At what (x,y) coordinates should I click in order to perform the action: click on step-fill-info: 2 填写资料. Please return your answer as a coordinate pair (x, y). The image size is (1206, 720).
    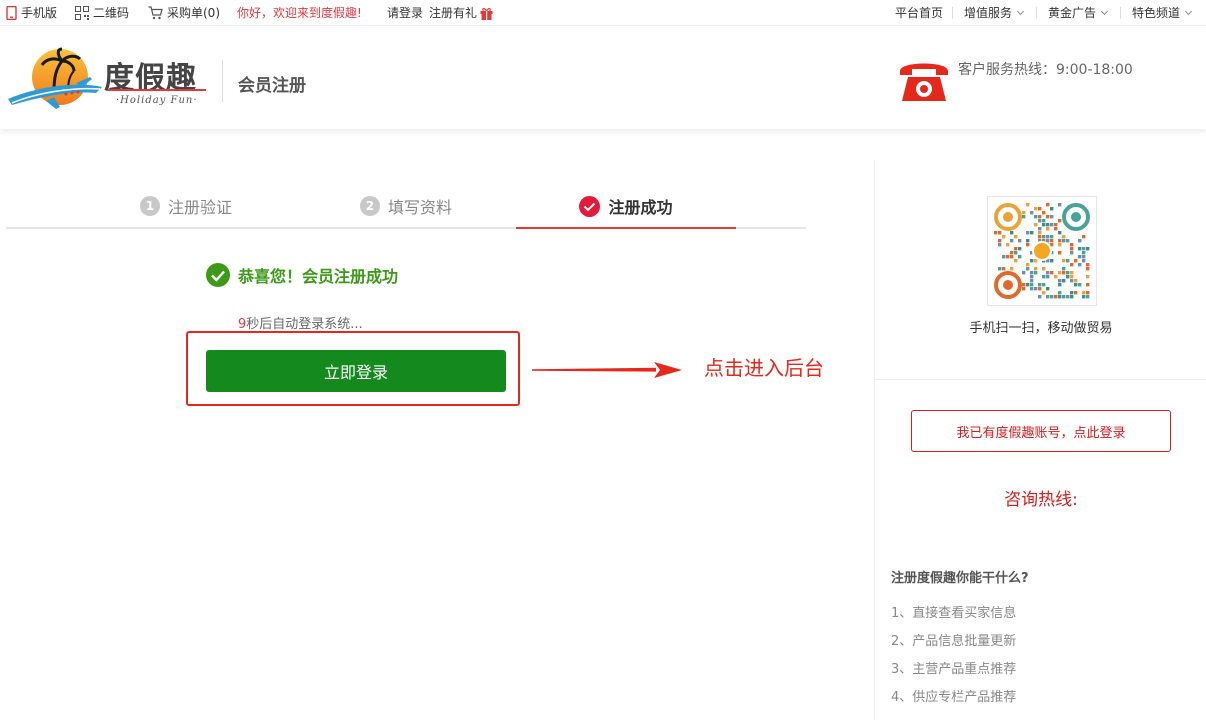
    Looking at the image, I should click on (406, 206).